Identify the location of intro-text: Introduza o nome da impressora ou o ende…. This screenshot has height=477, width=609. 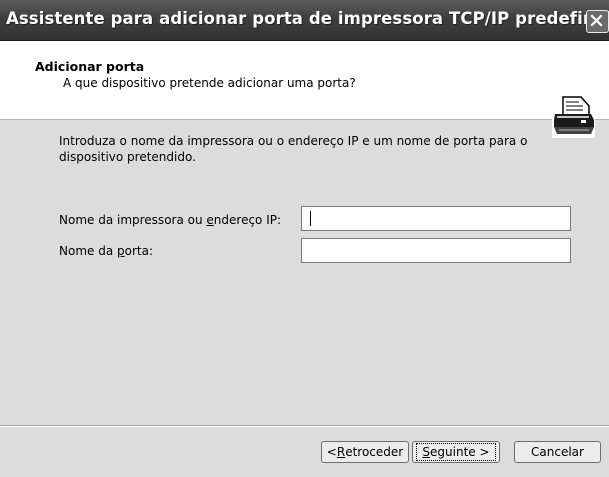
(293, 149).